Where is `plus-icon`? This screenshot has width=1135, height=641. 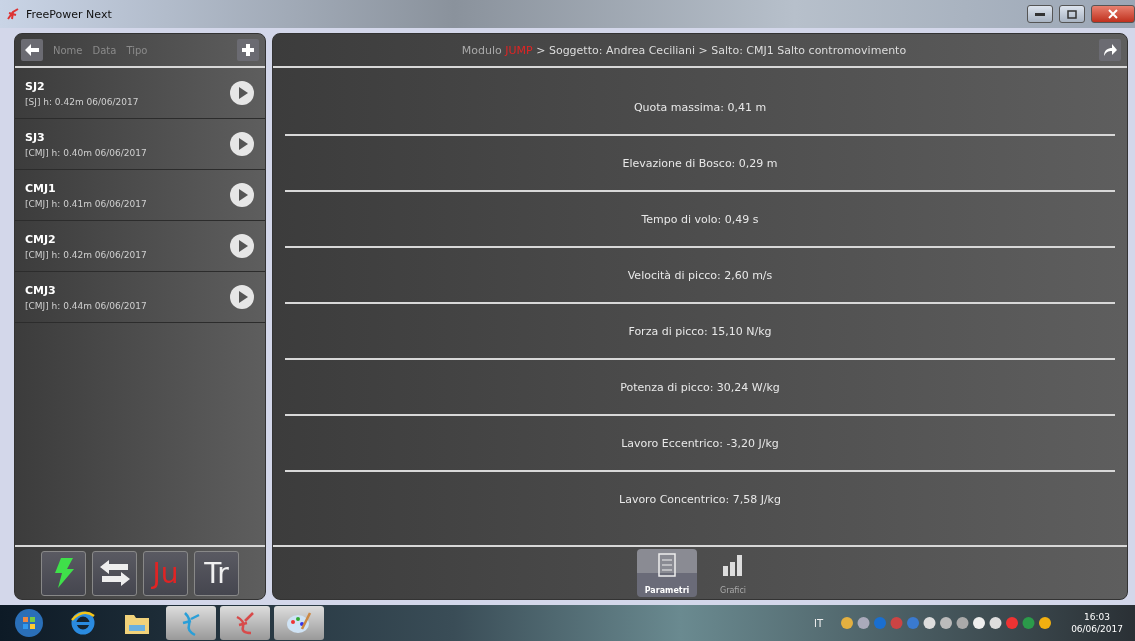
plus-icon is located at coordinates (248, 50).